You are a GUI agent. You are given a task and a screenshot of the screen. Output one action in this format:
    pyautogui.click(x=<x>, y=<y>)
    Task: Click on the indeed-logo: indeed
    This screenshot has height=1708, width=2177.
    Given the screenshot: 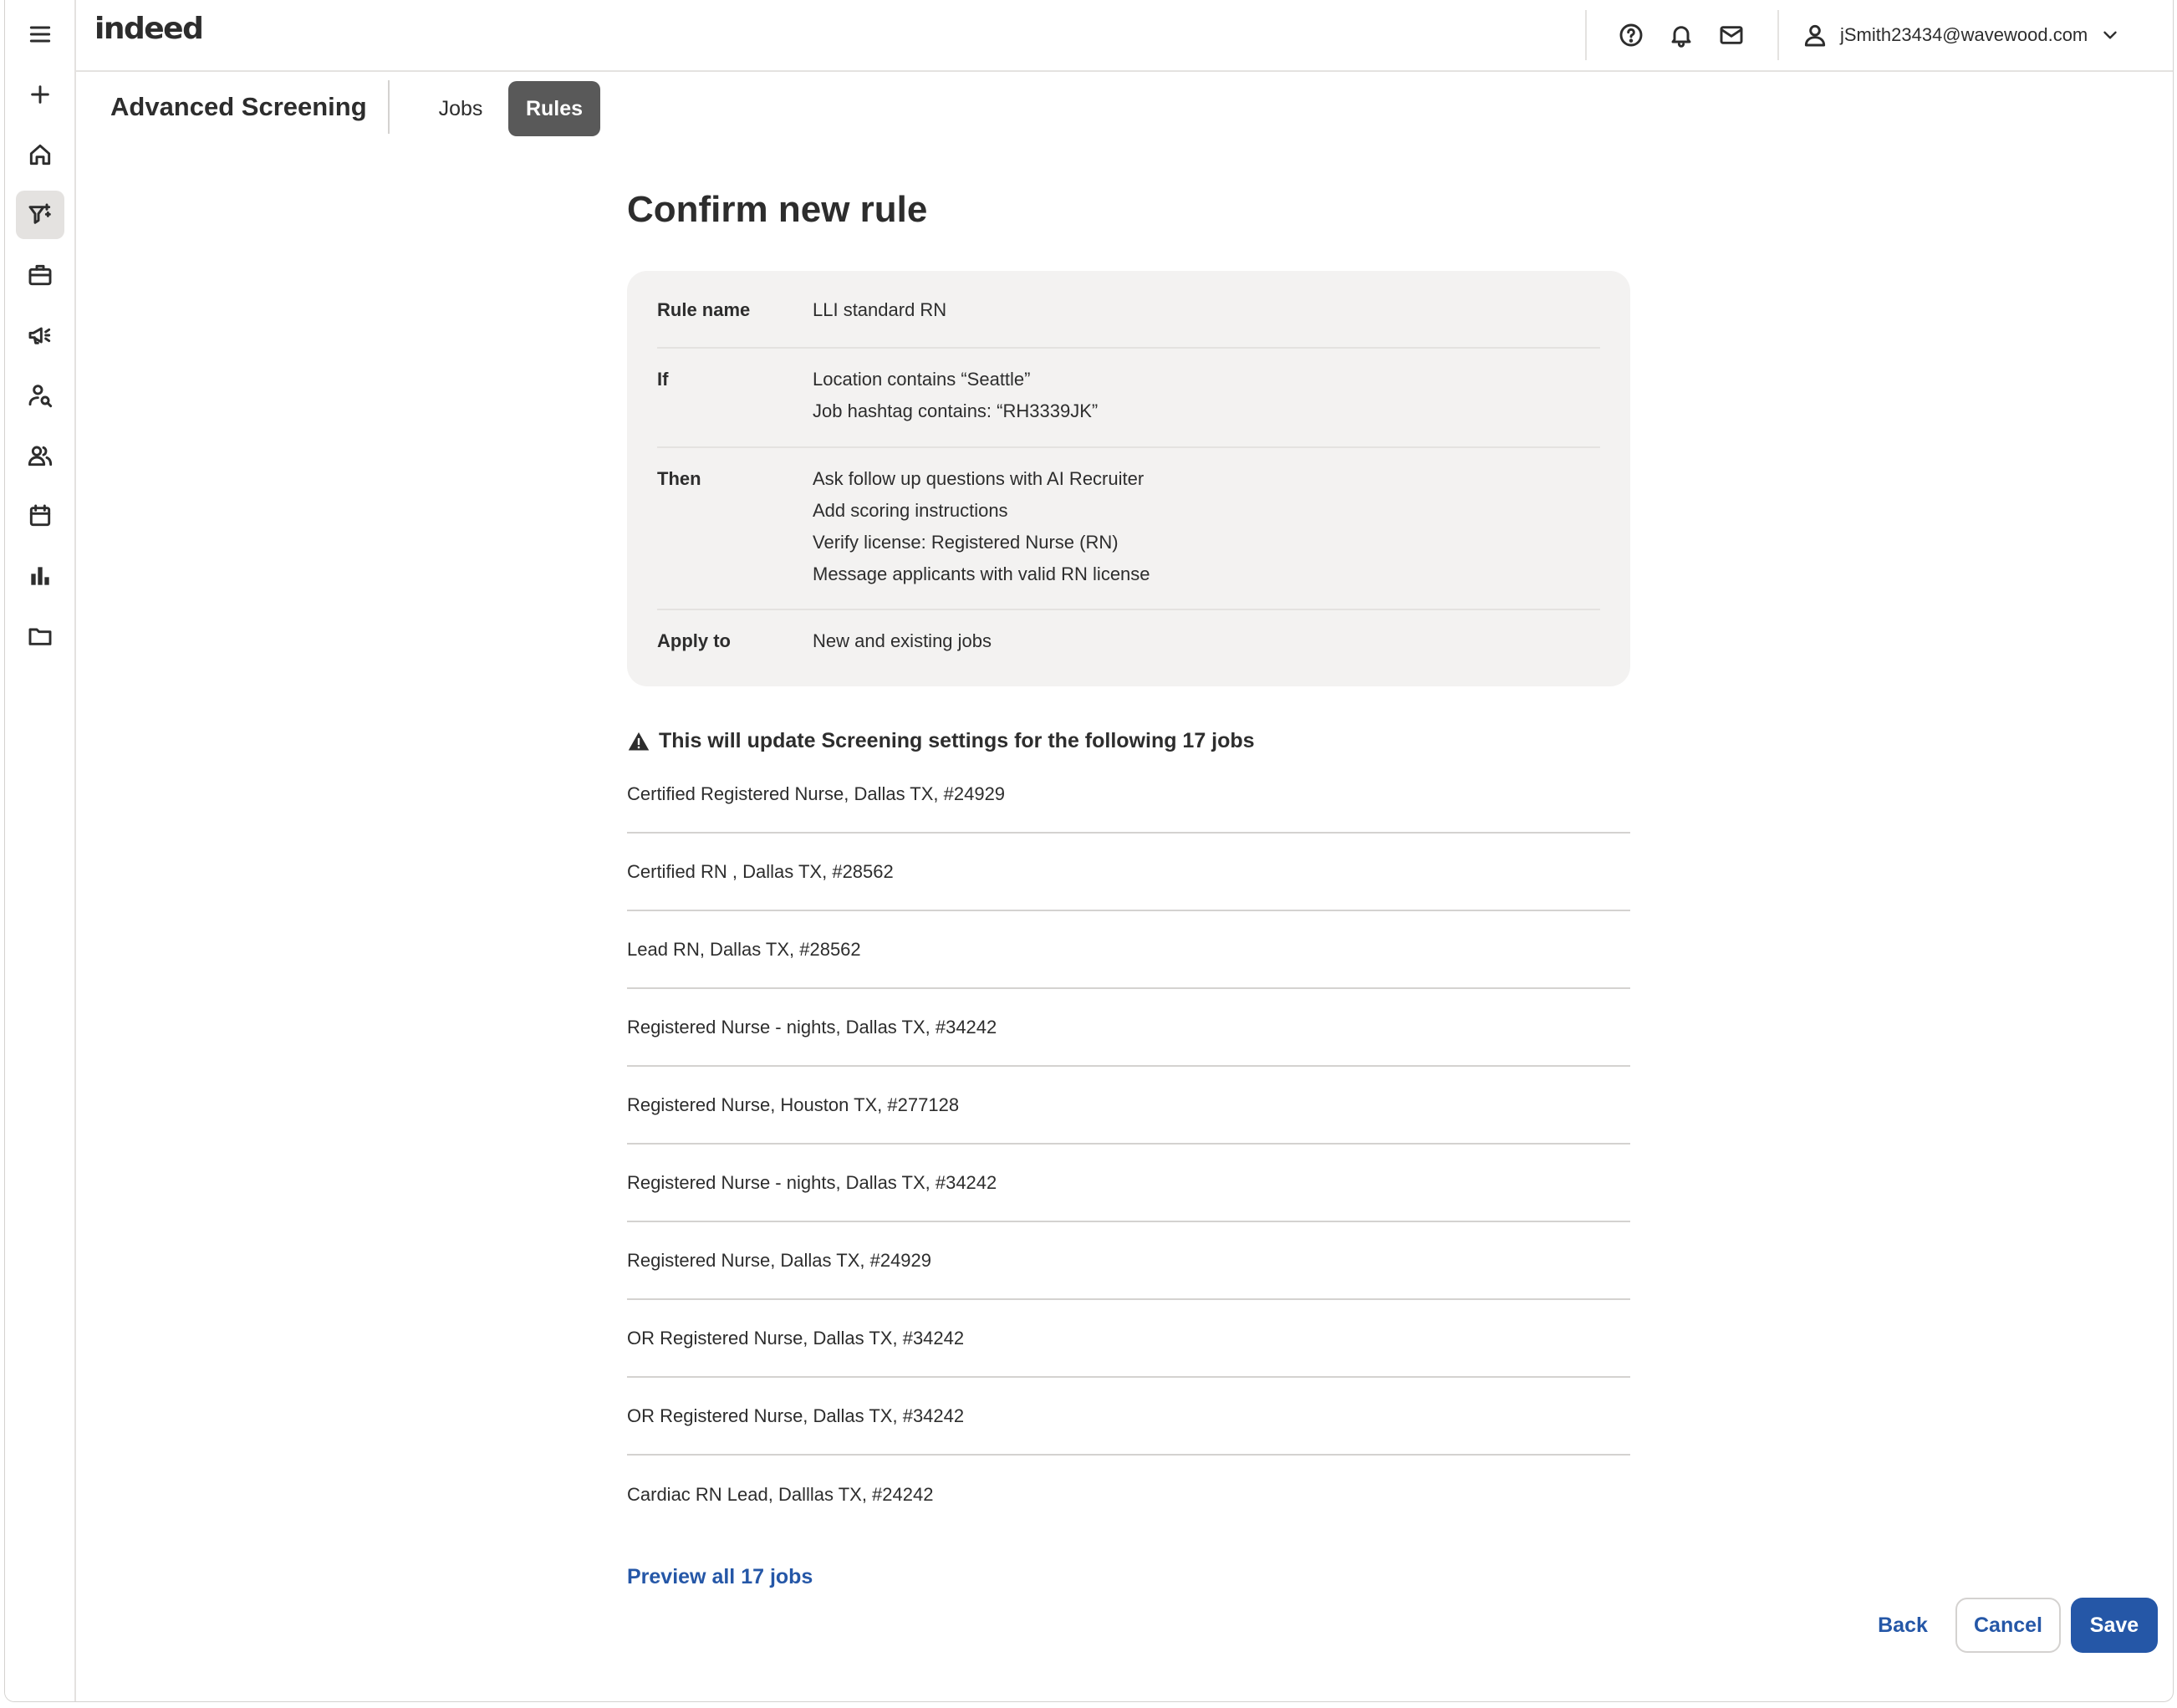 What is the action you would take?
    pyautogui.click(x=149, y=29)
    